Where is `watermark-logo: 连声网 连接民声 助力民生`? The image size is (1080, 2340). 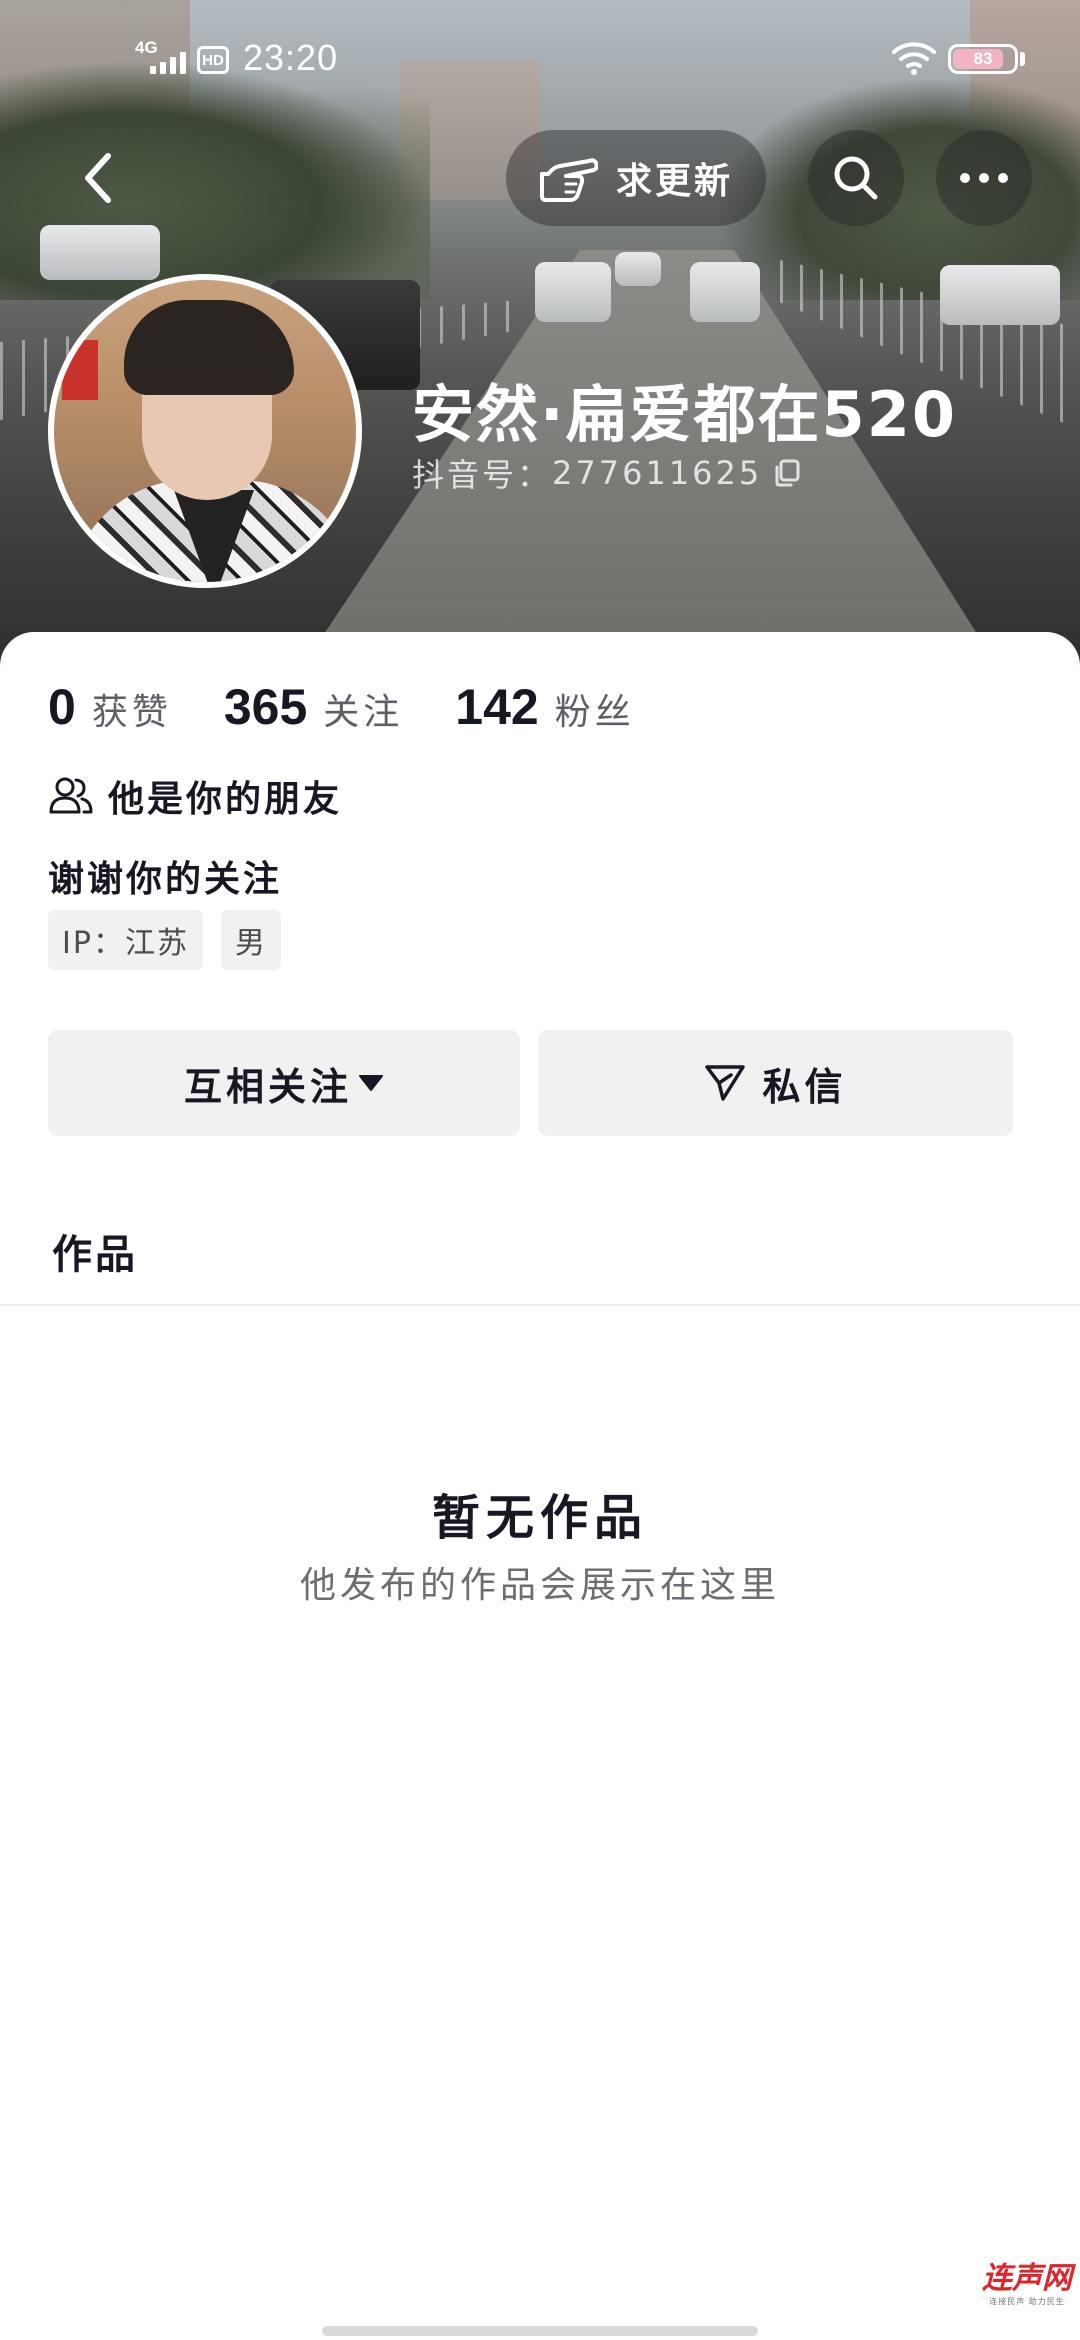 watermark-logo: 连声网 连接民声 助力民生 is located at coordinates (1027, 2289).